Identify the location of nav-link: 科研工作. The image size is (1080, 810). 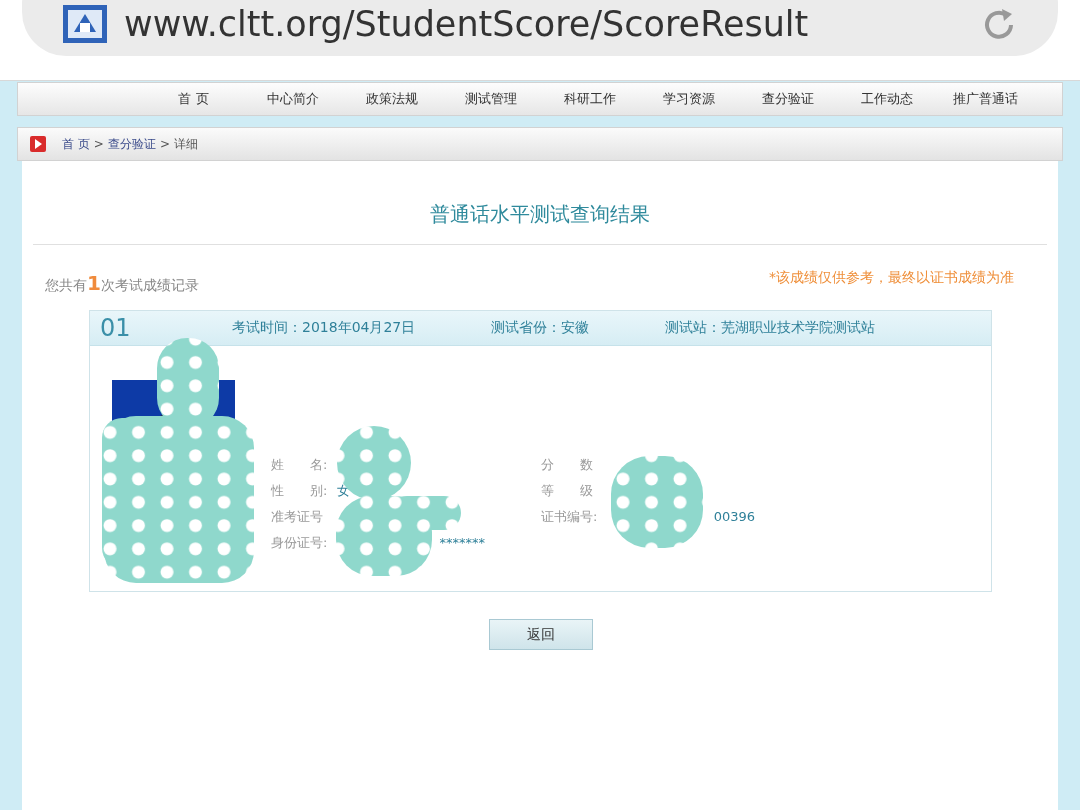
(589, 99).